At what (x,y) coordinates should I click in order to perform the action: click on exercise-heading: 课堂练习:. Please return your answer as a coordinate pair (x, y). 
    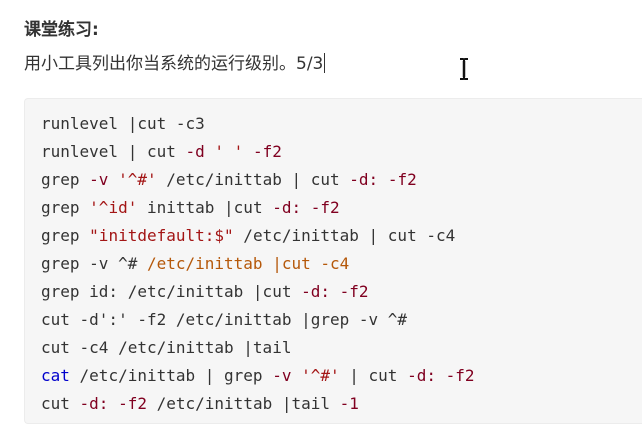
    Looking at the image, I should click on (61, 30).